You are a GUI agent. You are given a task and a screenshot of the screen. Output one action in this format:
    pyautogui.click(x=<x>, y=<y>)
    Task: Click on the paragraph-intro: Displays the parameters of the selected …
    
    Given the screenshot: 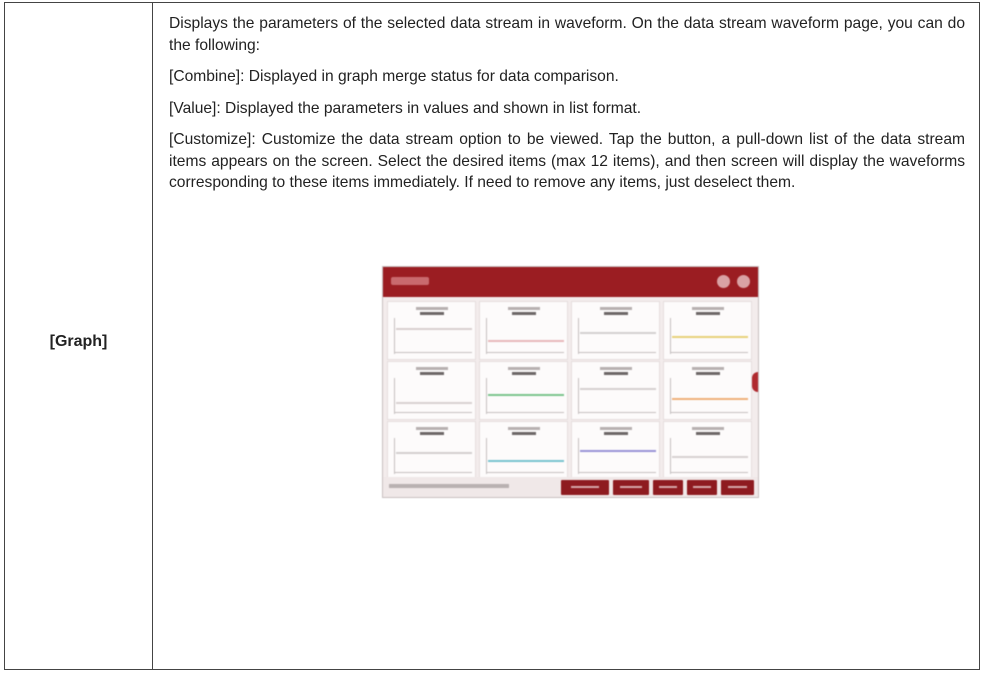 What is the action you would take?
    pyautogui.click(x=567, y=34)
    